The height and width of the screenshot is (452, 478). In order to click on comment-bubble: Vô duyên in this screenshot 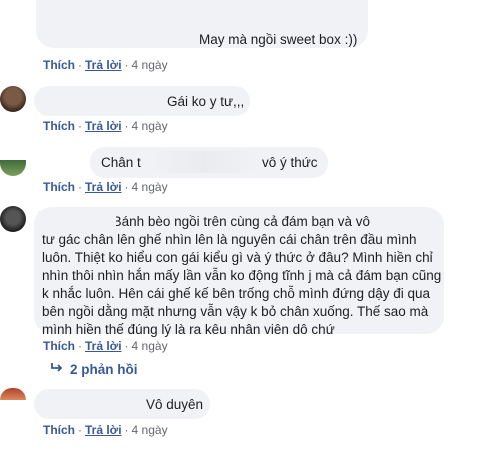, I will do `click(122, 404)`.